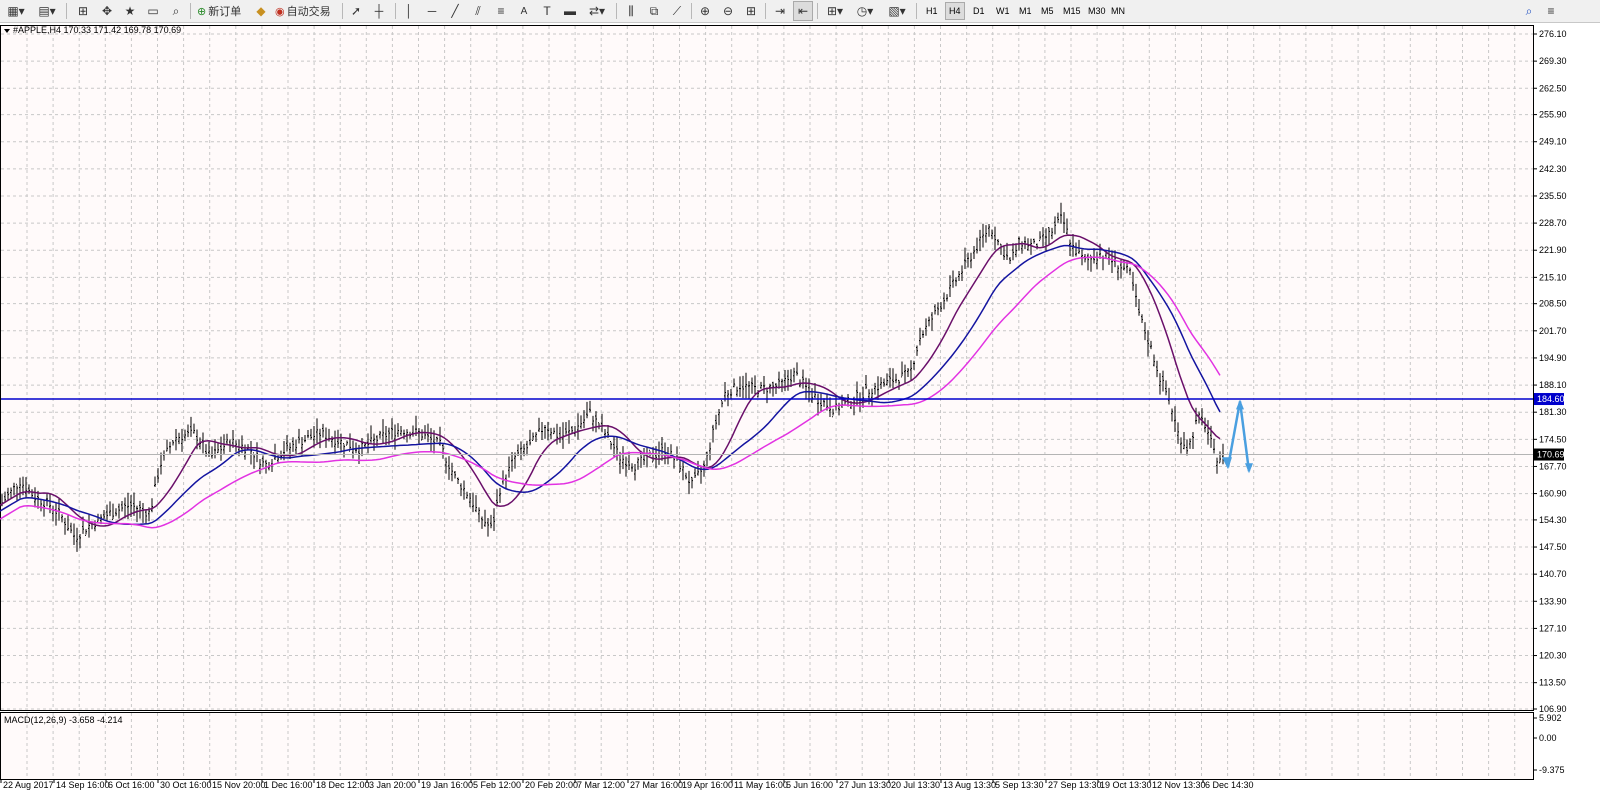  I want to click on price-axis-label: 120.30, so click(1553, 656).